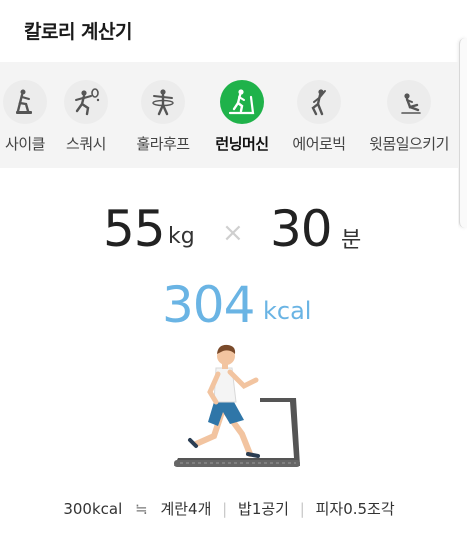 The height and width of the screenshot is (541, 467). I want to click on tab-label: 윗몸일으키기, so click(409, 144).